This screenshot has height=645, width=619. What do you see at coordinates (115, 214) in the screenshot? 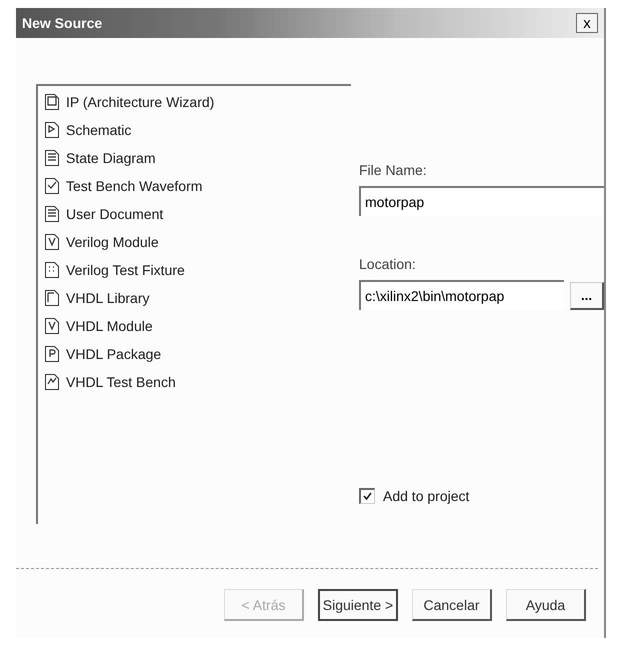
I see `source-type-label: User Document` at bounding box center [115, 214].